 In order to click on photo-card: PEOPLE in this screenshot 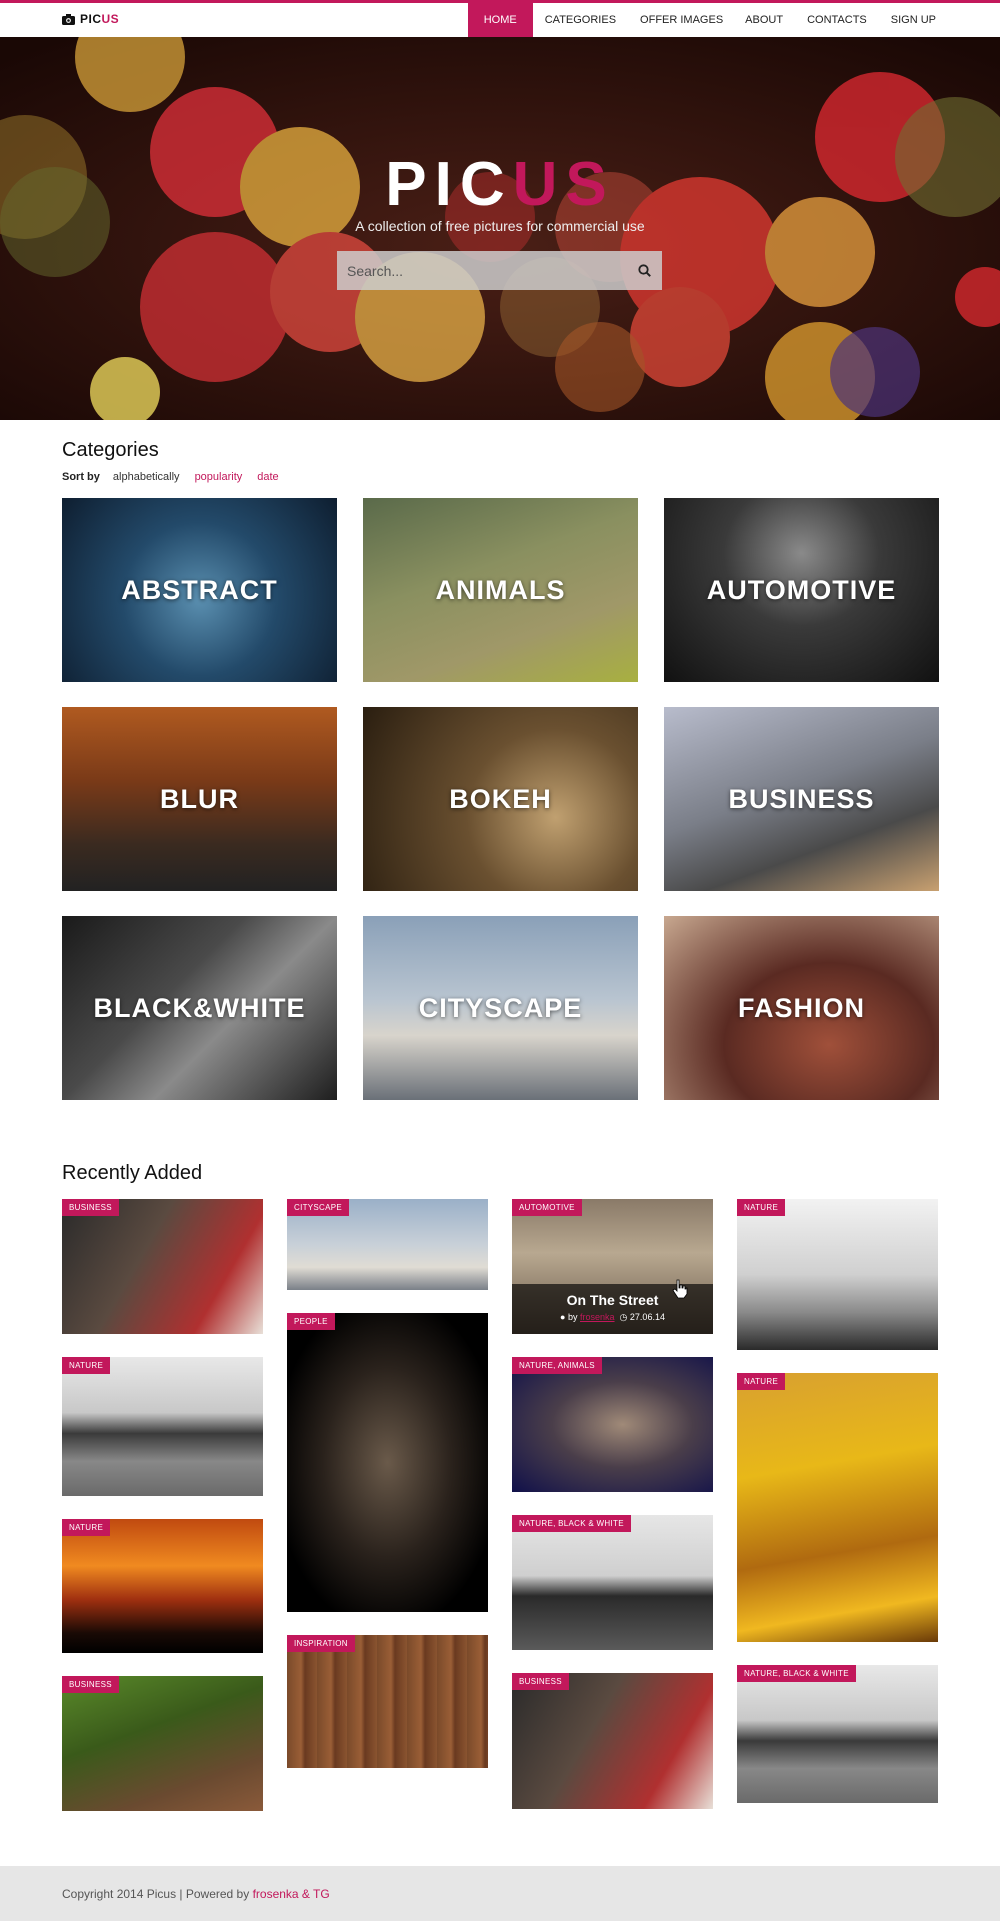, I will do `click(387, 1462)`.